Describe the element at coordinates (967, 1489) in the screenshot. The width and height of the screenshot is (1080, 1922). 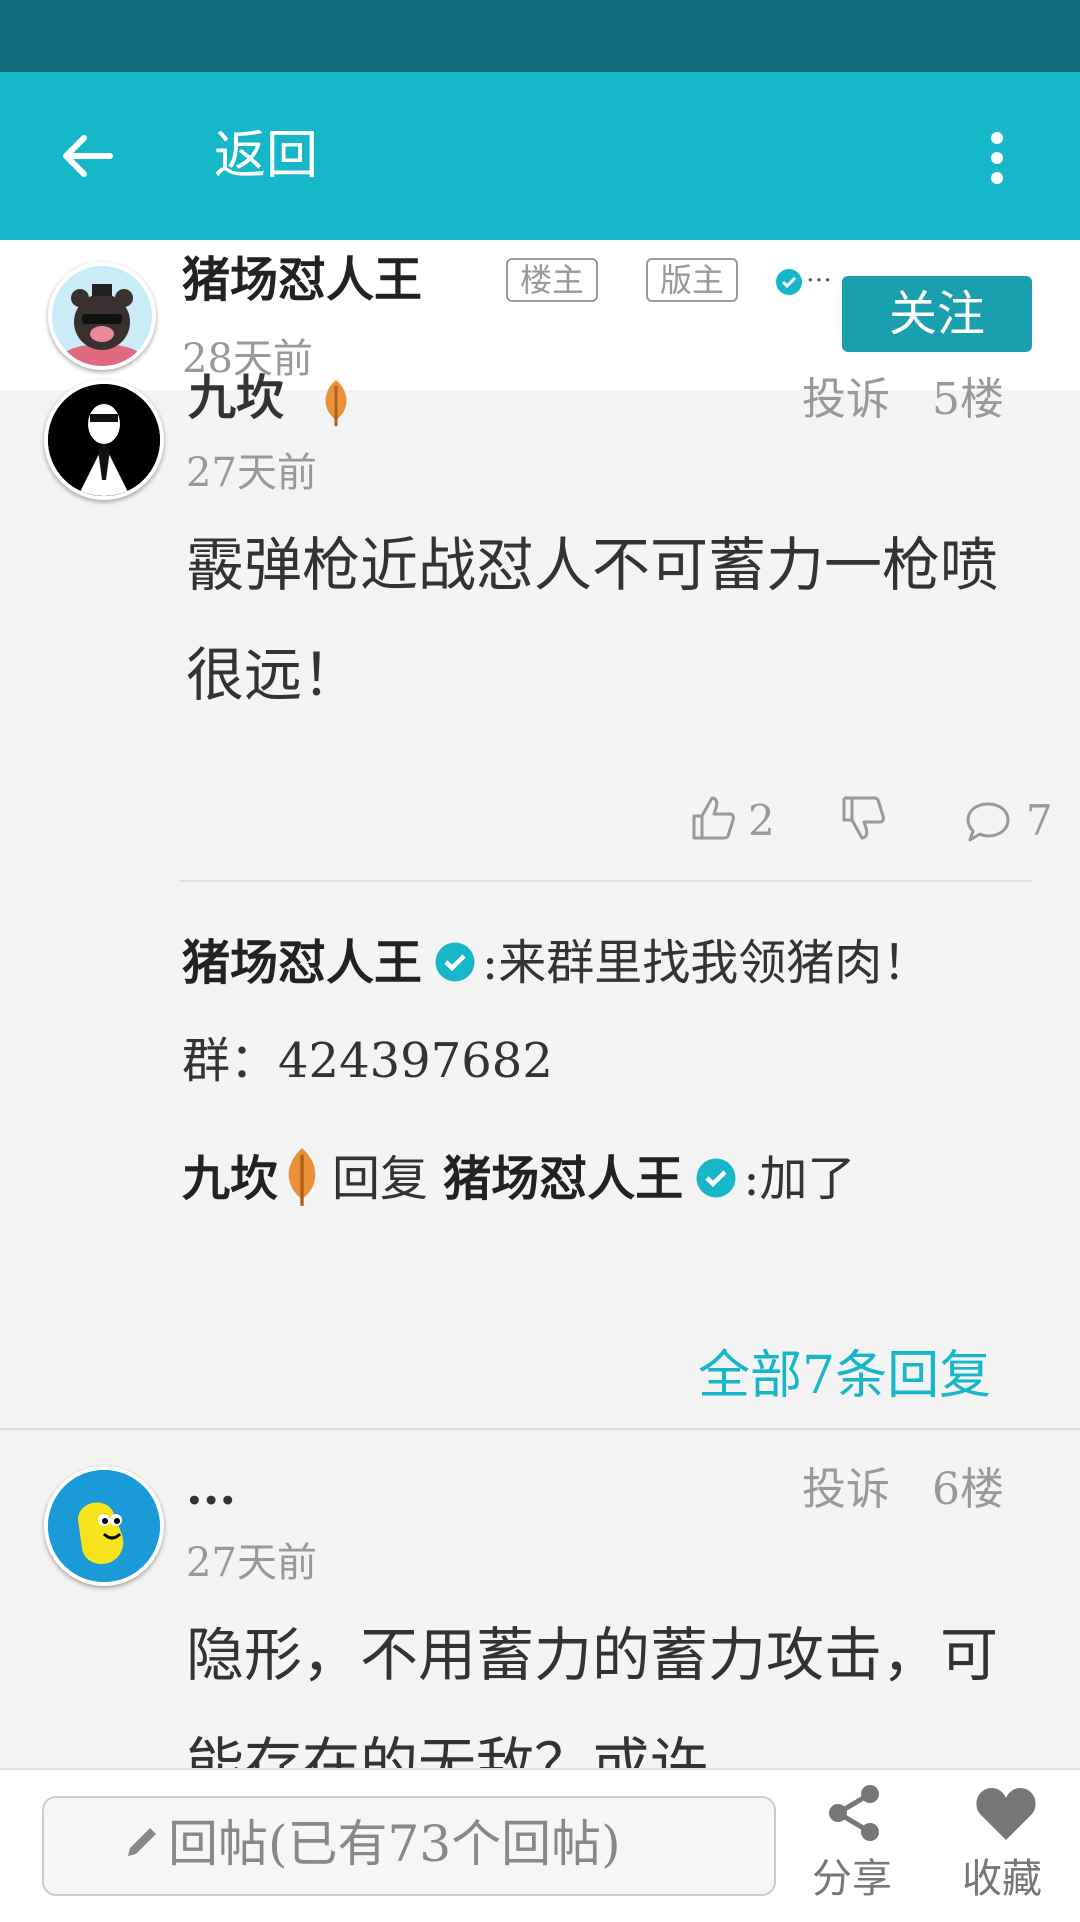
I see `floor-number: 6楼` at that location.